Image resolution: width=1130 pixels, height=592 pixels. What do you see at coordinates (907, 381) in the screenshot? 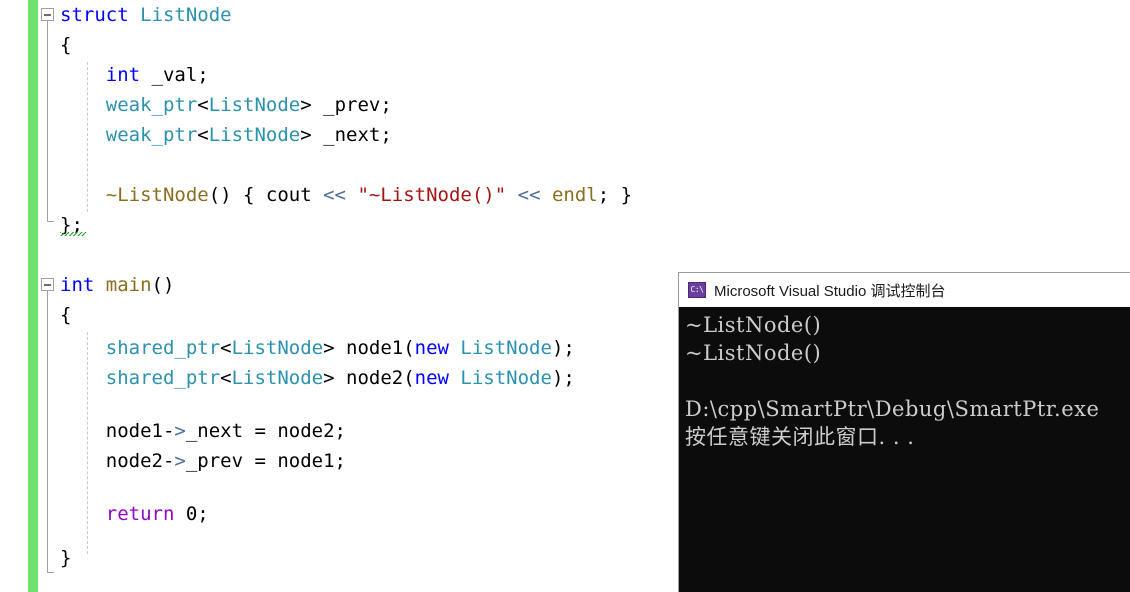
I see `console-output-blank-line` at bounding box center [907, 381].